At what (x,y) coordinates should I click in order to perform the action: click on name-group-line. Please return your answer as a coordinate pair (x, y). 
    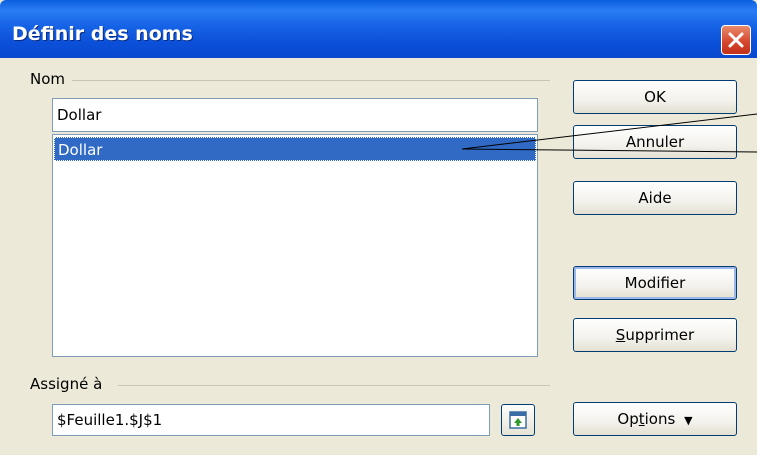
    Looking at the image, I should click on (311, 80).